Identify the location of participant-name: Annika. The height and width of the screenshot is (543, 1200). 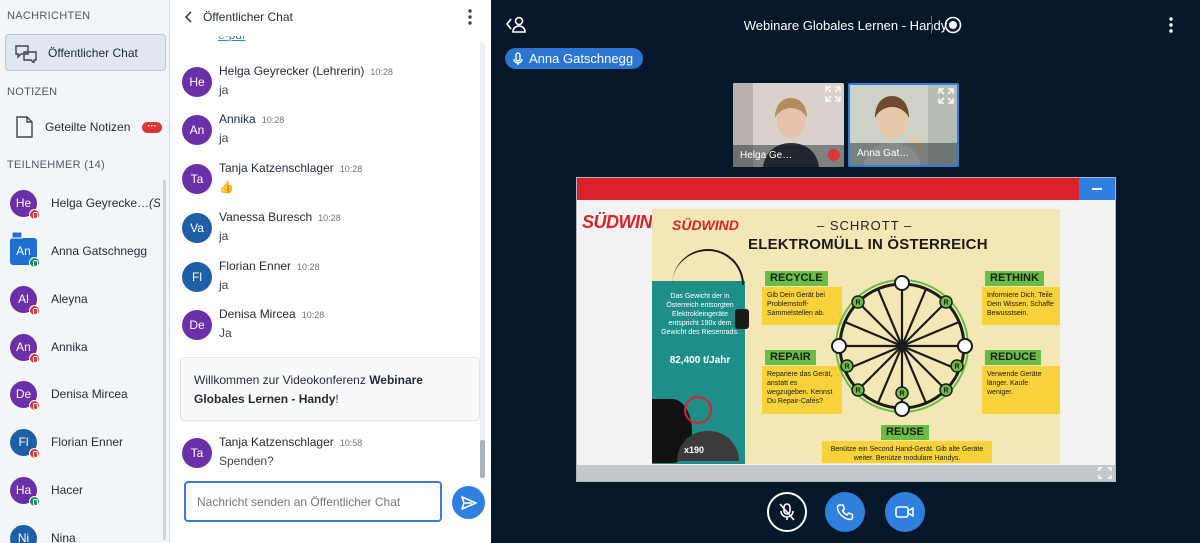
(69, 347).